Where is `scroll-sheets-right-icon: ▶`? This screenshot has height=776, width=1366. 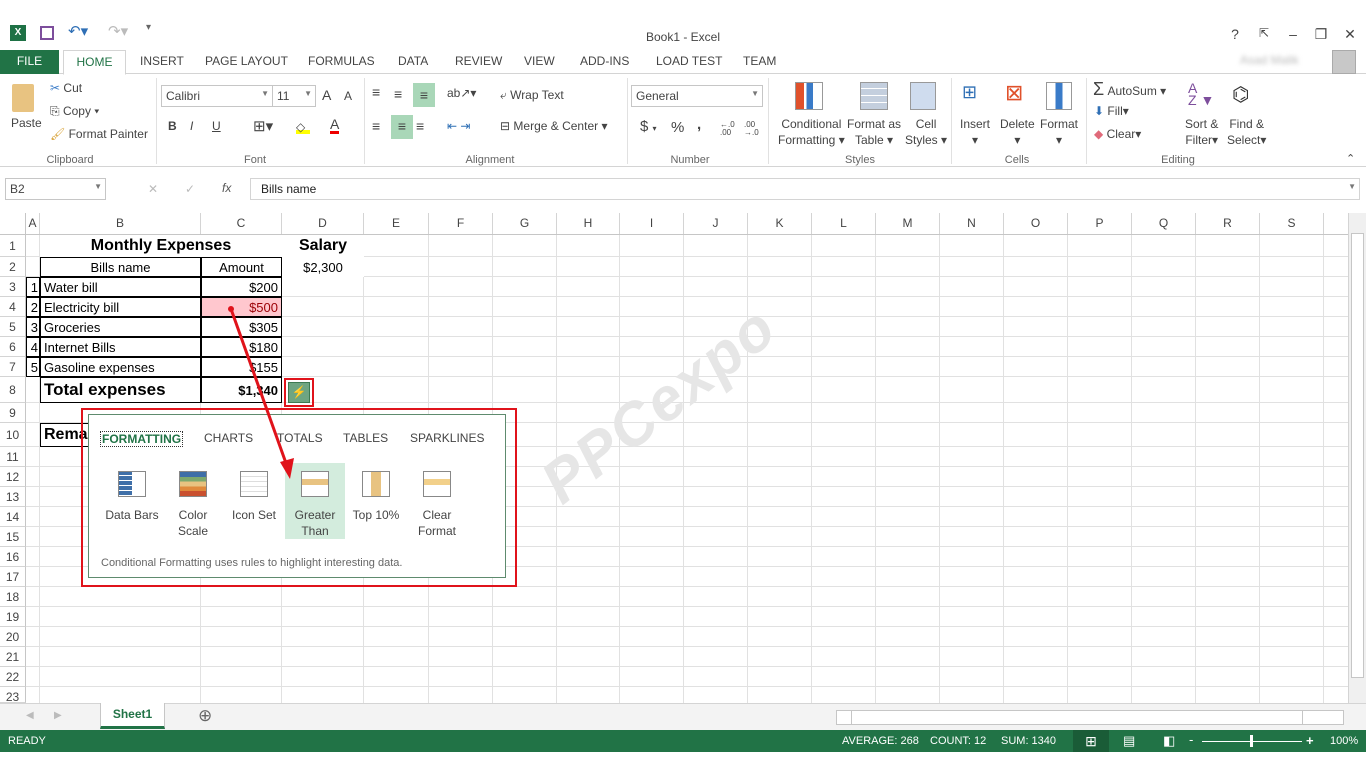
scroll-sheets-right-icon: ▶ is located at coordinates (58, 715).